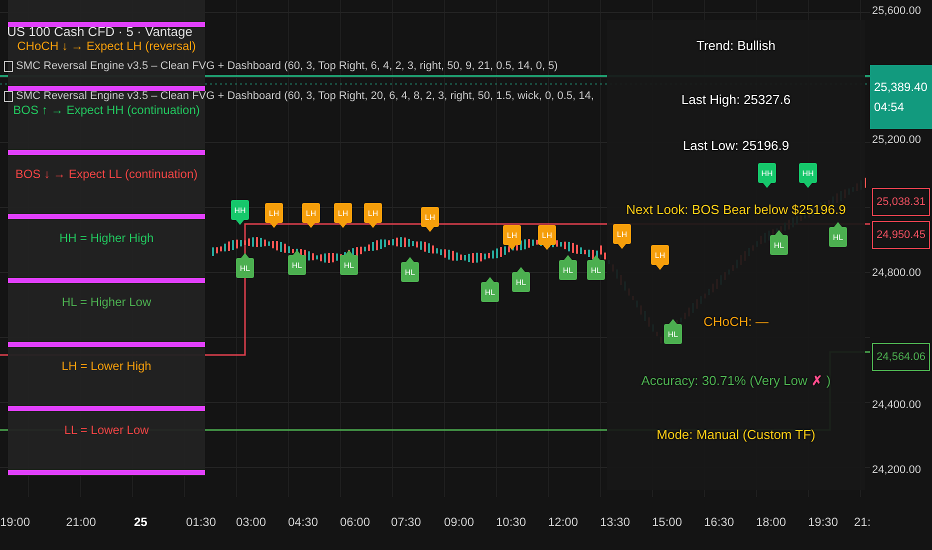 This screenshot has height=550, width=932. Describe the element at coordinates (736, 45) in the screenshot. I see `dashboard-text: Trend: Bullish` at that location.